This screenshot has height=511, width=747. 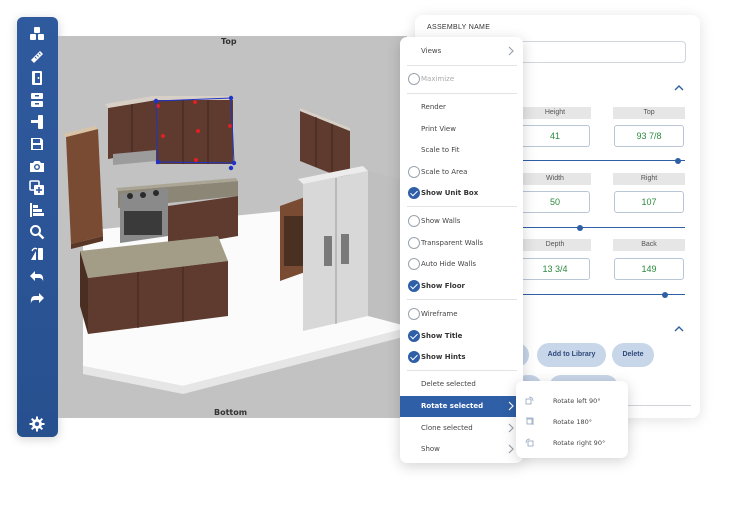 What do you see at coordinates (530, 421) in the screenshot?
I see `rotate-180-icon` at bounding box center [530, 421].